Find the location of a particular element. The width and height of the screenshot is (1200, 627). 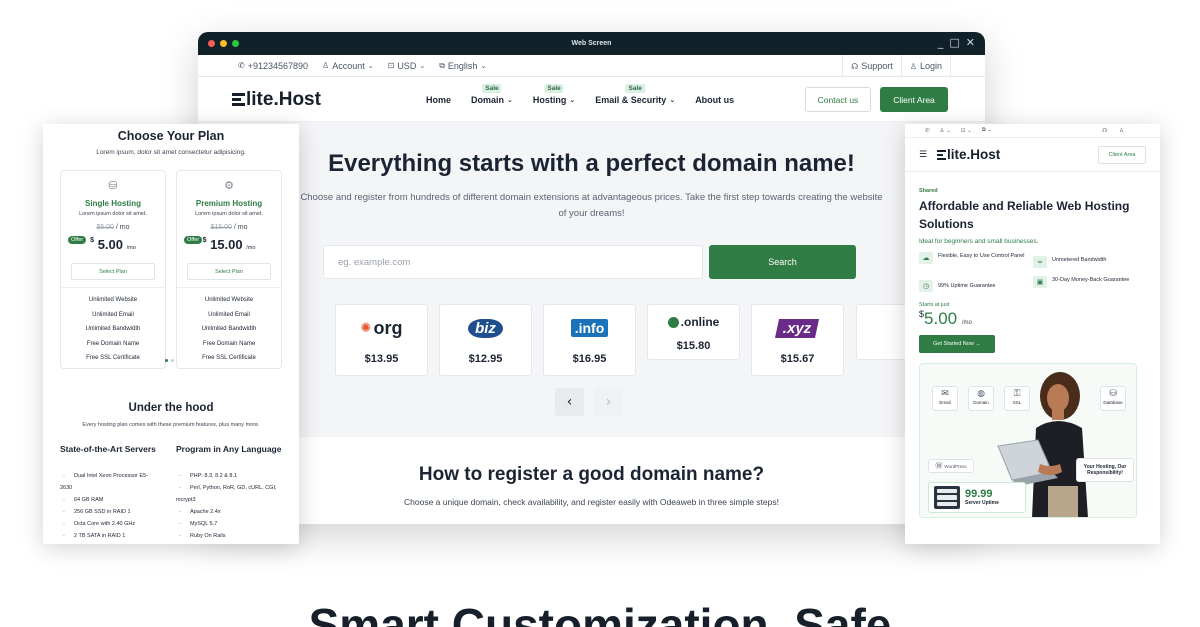

tld-card-org: ✺ org $13.95 is located at coordinates (381, 340).